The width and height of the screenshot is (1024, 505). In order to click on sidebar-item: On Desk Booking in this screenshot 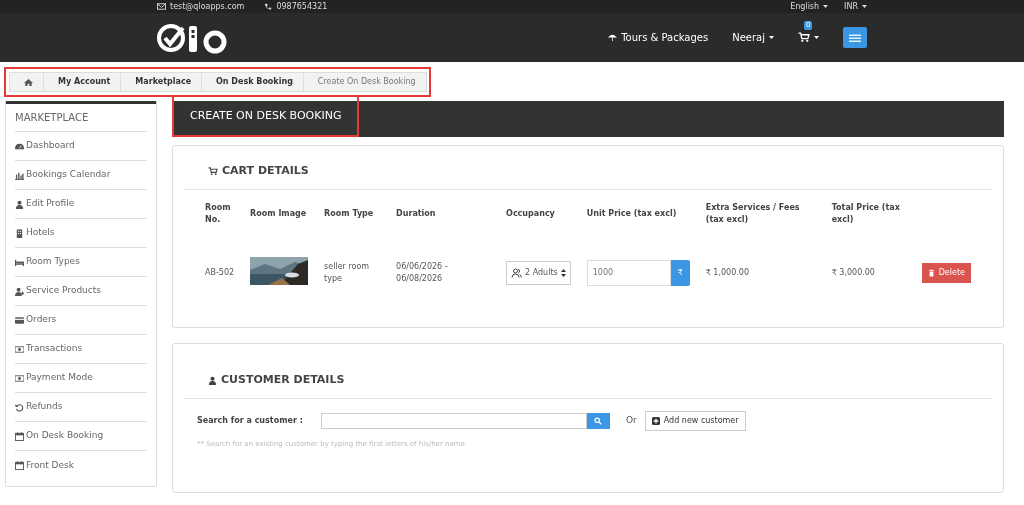, I will do `click(81, 436)`.